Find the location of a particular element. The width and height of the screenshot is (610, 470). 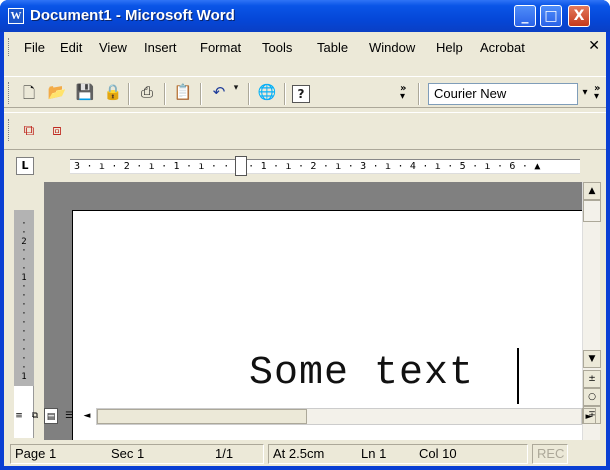

scroll-right-button: ► is located at coordinates (589, 416).